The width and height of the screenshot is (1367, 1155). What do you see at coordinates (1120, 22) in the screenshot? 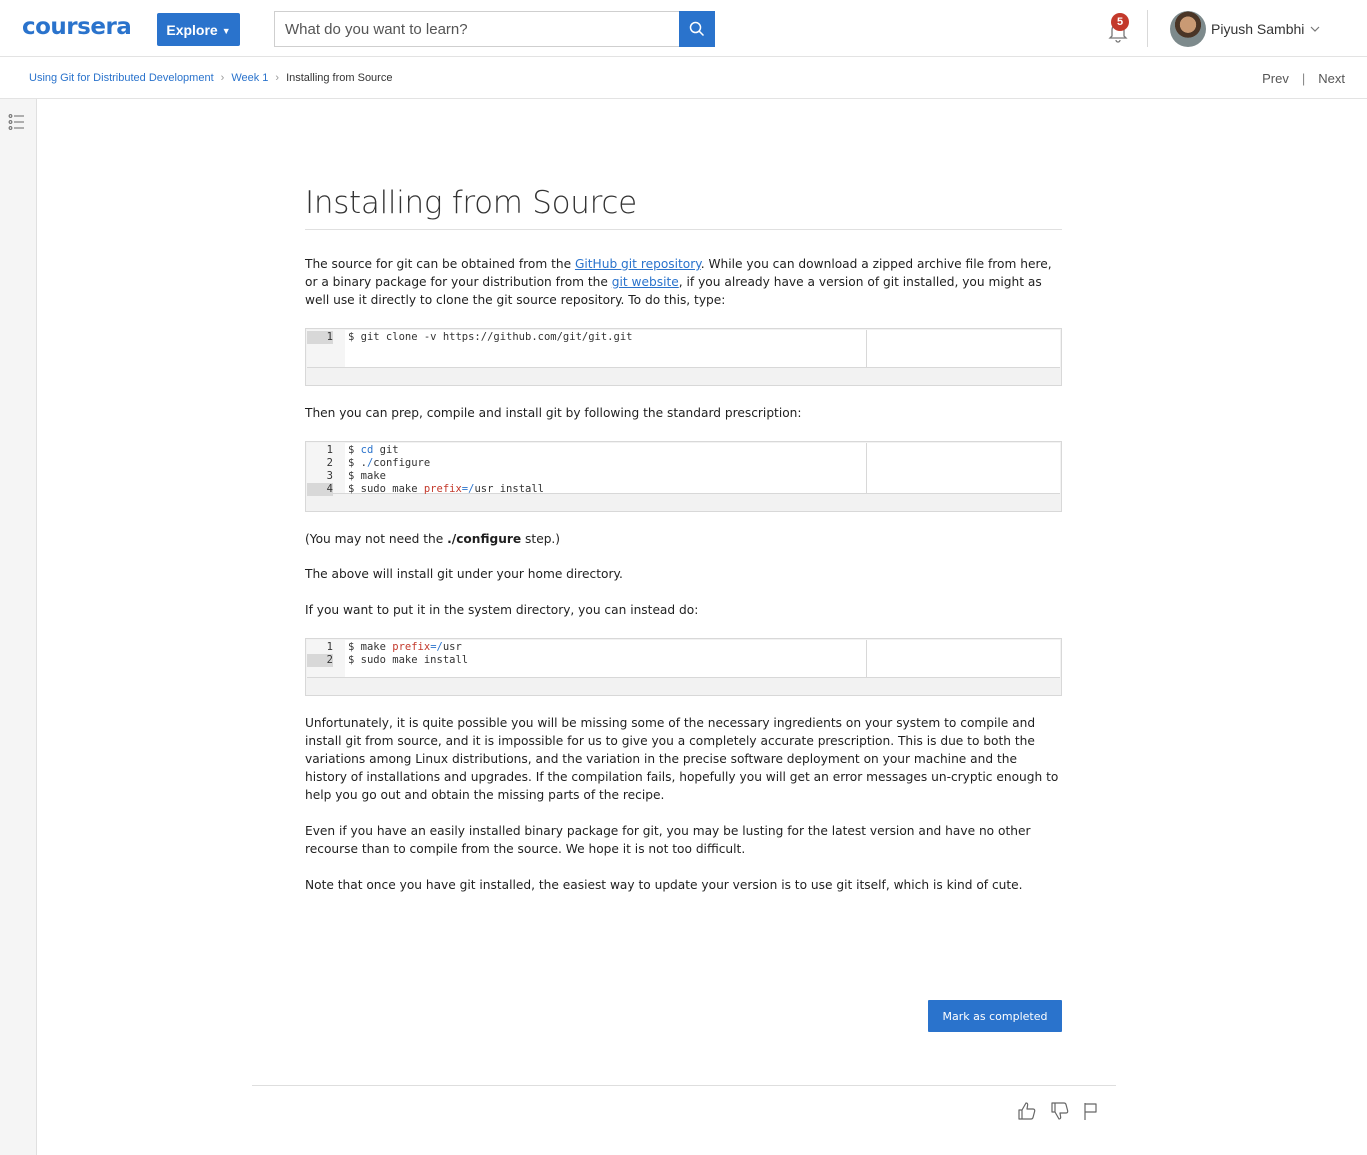
I see `notification-badge: 5` at bounding box center [1120, 22].